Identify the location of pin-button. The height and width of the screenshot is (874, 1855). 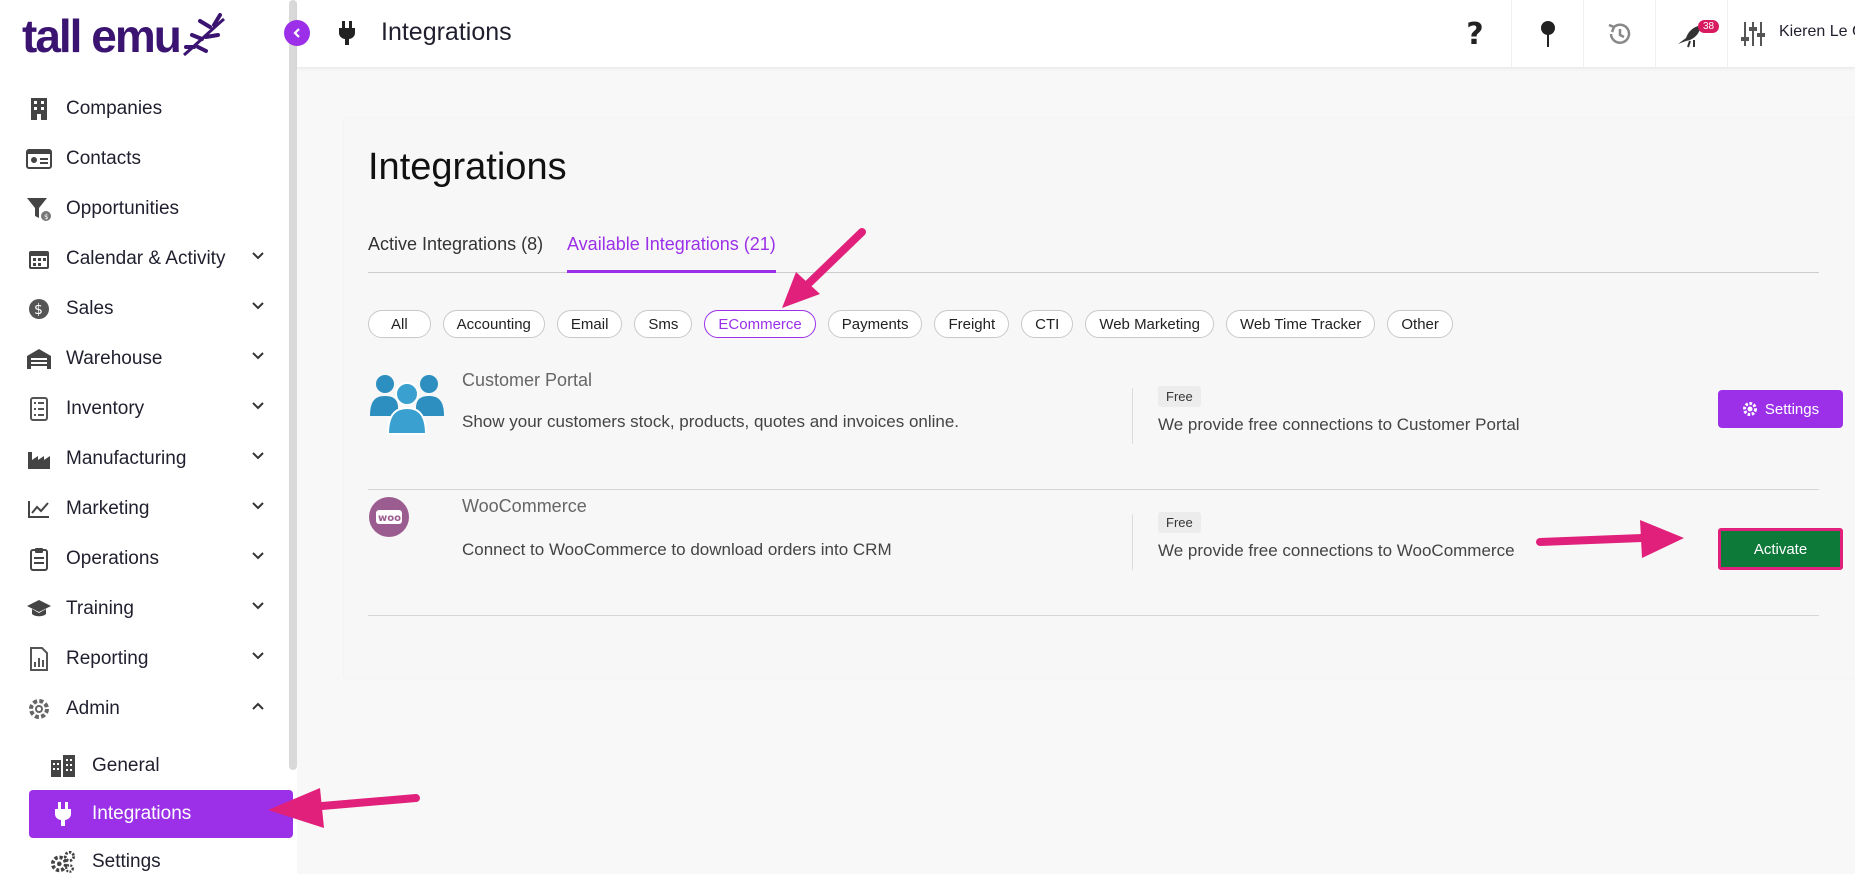
(1547, 34).